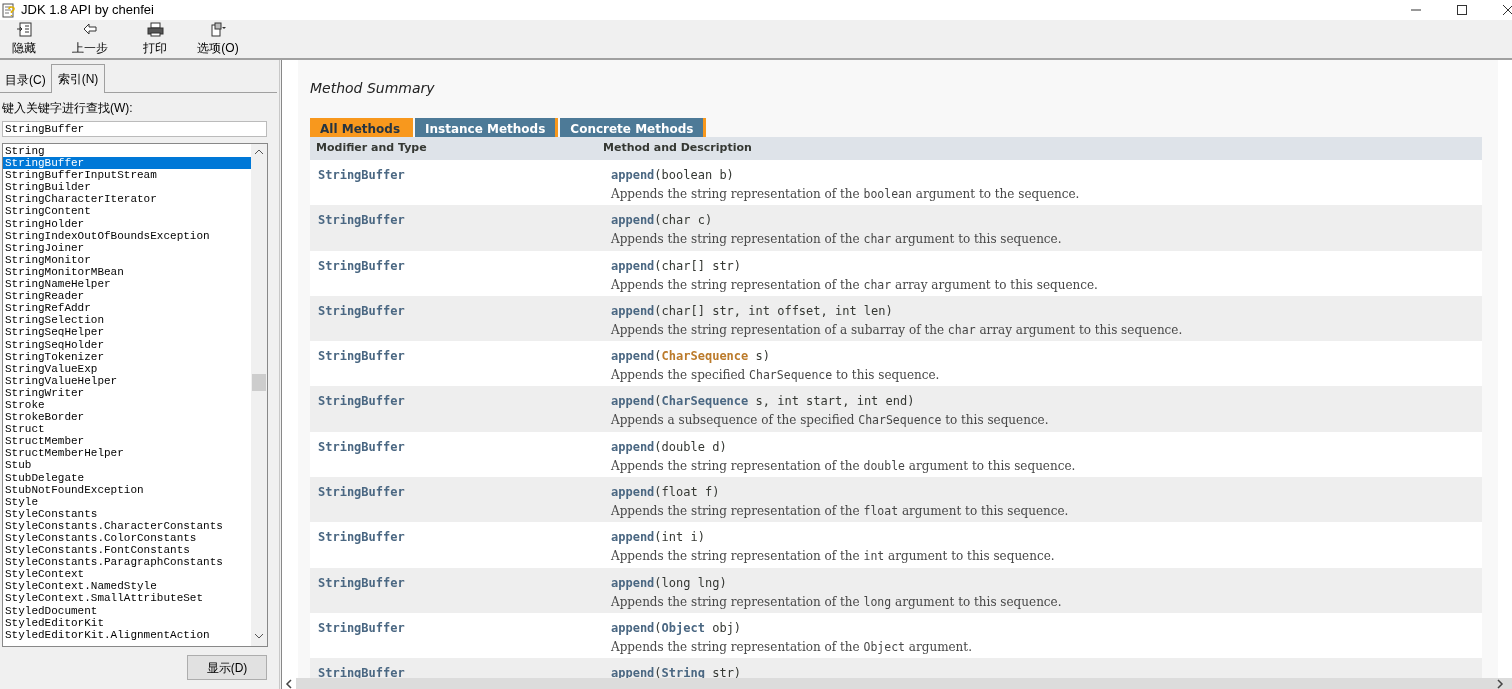  I want to click on index-item: StringBuffer, so click(127, 163).